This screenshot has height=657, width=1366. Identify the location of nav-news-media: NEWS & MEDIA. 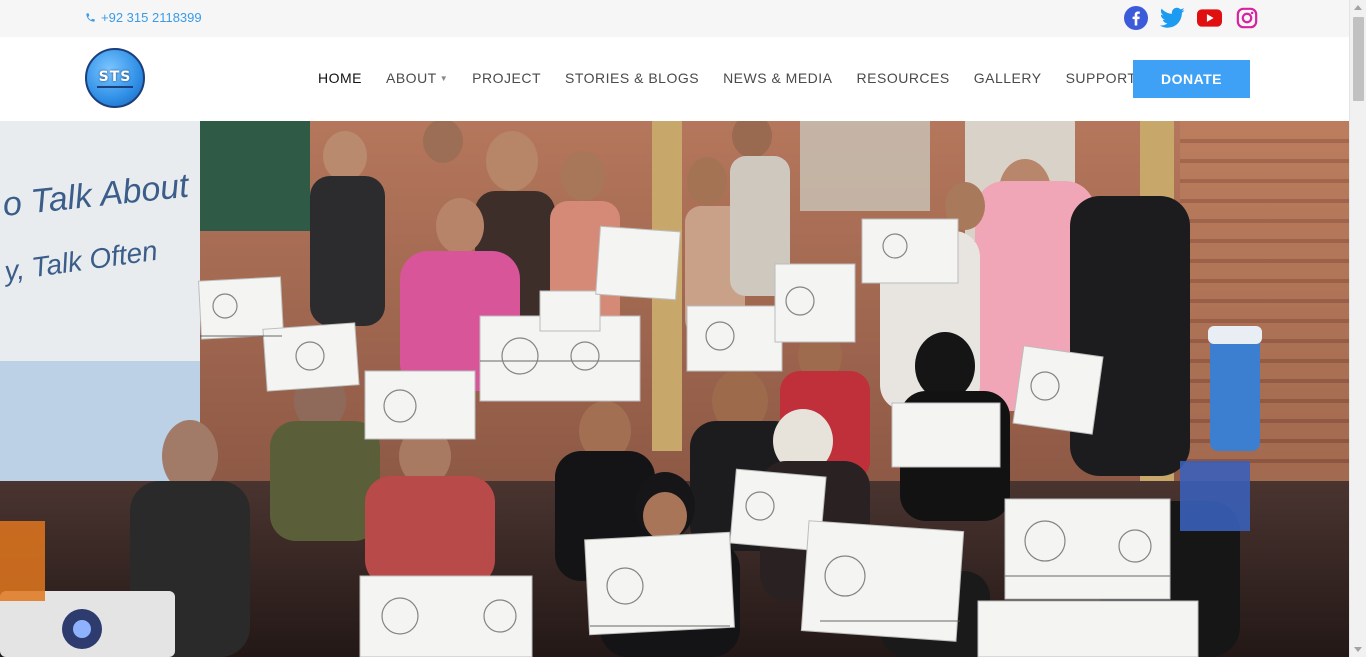
(777, 78).